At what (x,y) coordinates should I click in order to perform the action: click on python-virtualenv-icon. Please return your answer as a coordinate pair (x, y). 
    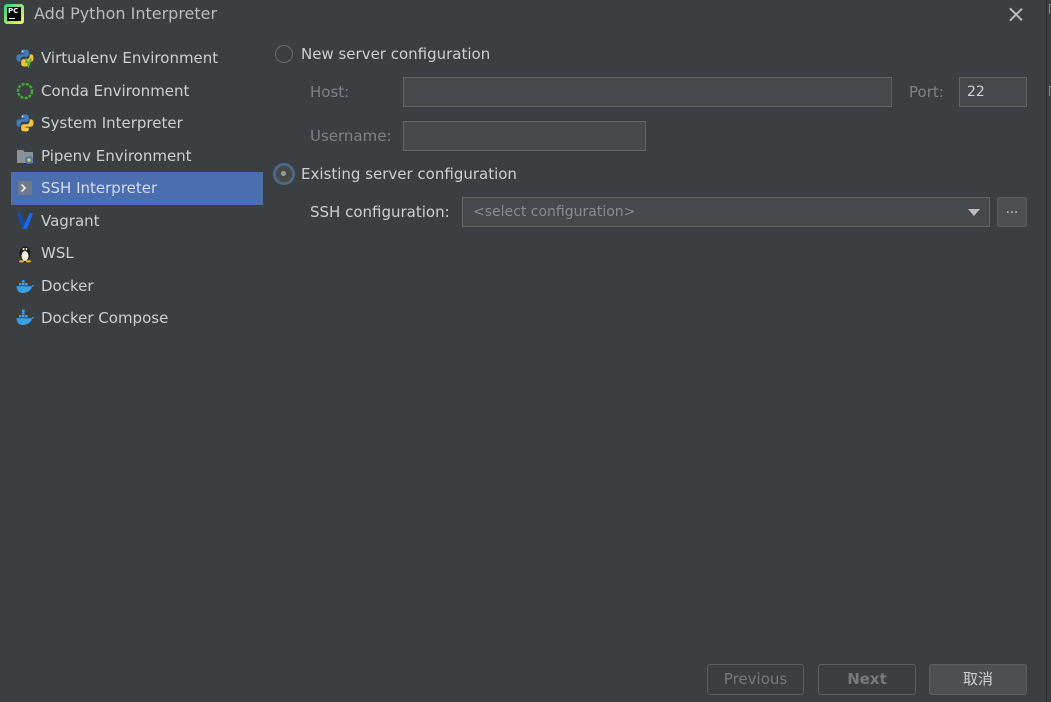
    Looking at the image, I should click on (25, 58).